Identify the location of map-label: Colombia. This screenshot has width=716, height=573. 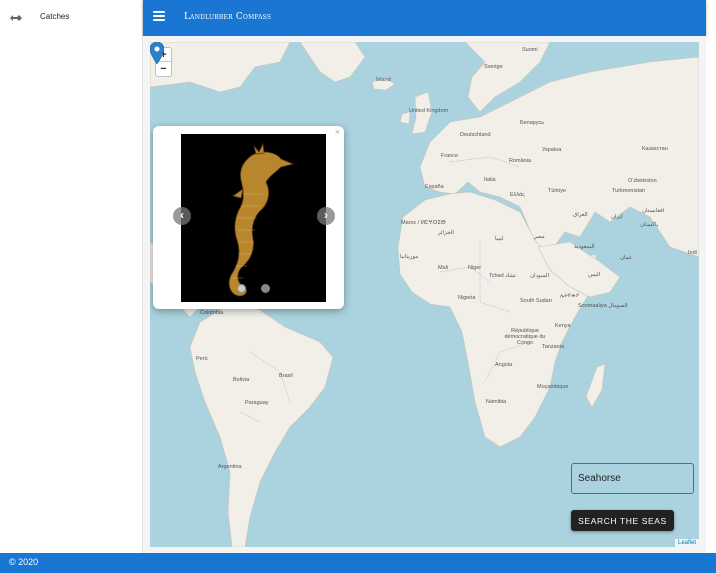
(212, 313).